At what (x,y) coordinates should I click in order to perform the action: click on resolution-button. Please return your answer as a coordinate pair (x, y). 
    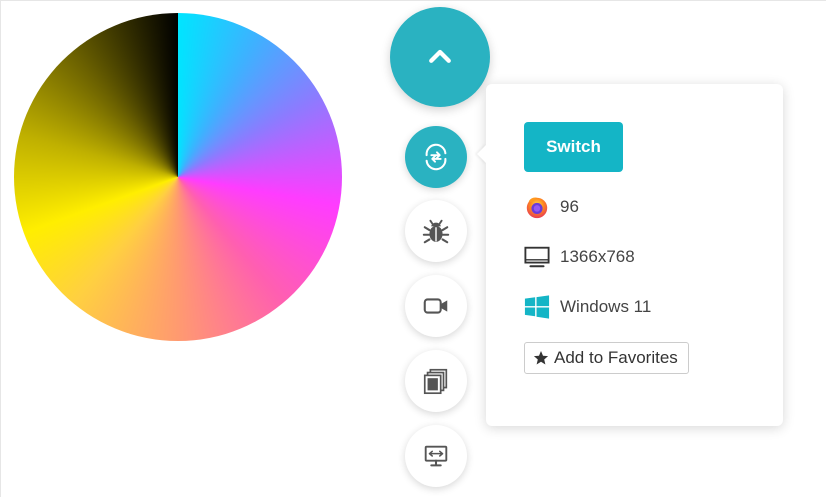
    Looking at the image, I should click on (436, 456).